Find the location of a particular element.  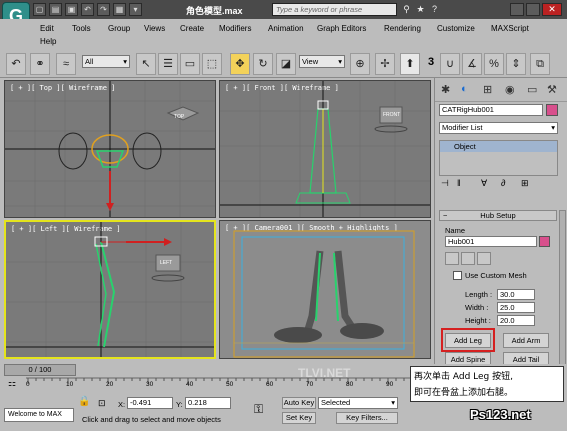

maxscript-listener: Welcome to MAX is located at coordinates (39, 415).